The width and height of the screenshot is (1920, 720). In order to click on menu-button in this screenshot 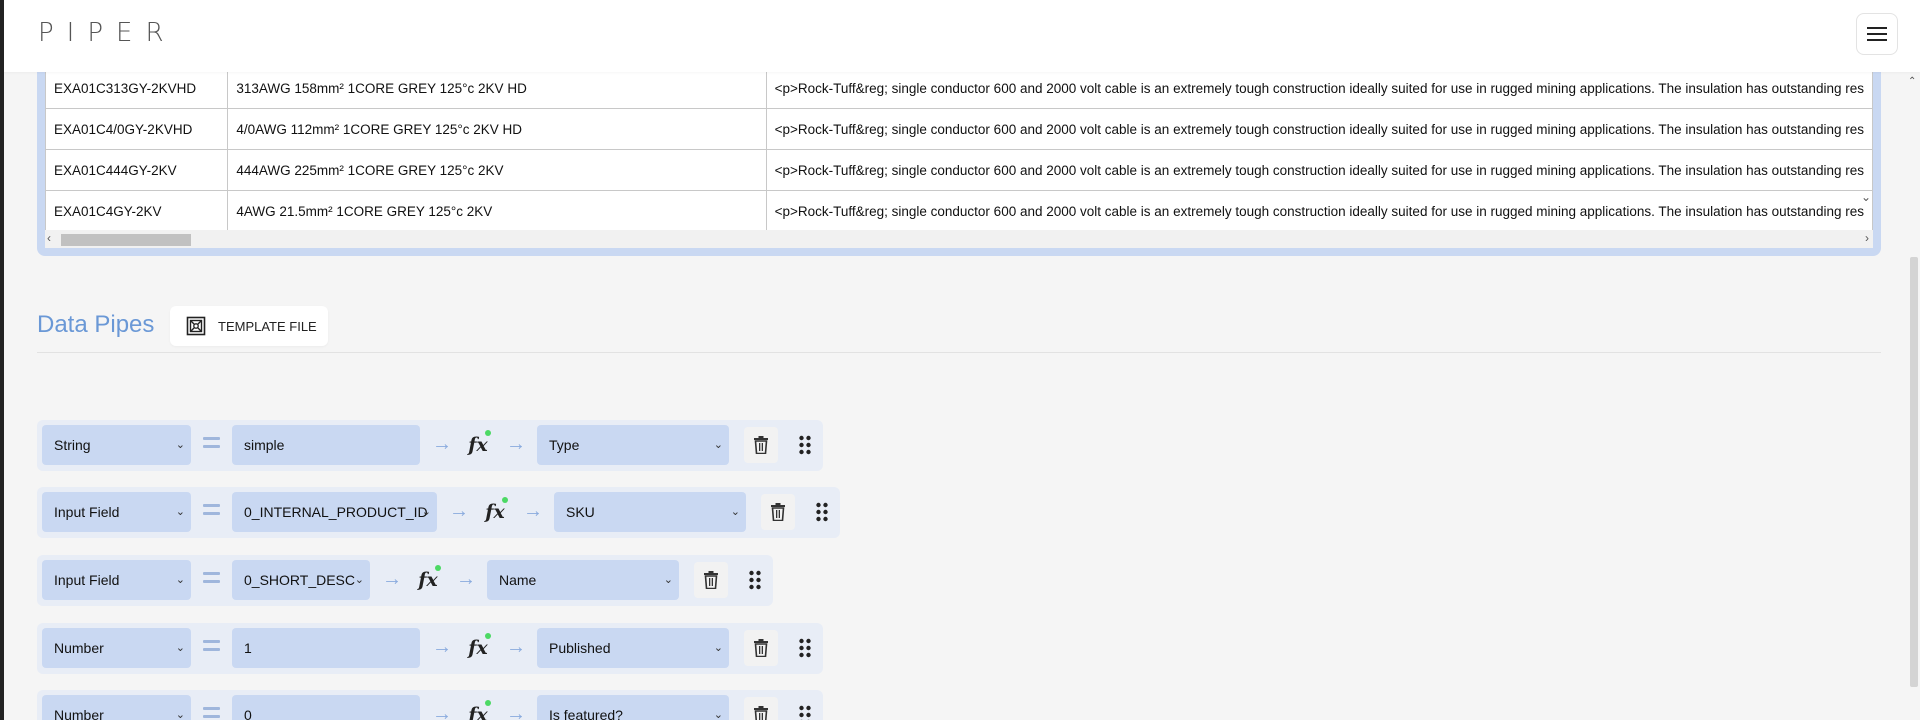, I will do `click(1877, 34)`.